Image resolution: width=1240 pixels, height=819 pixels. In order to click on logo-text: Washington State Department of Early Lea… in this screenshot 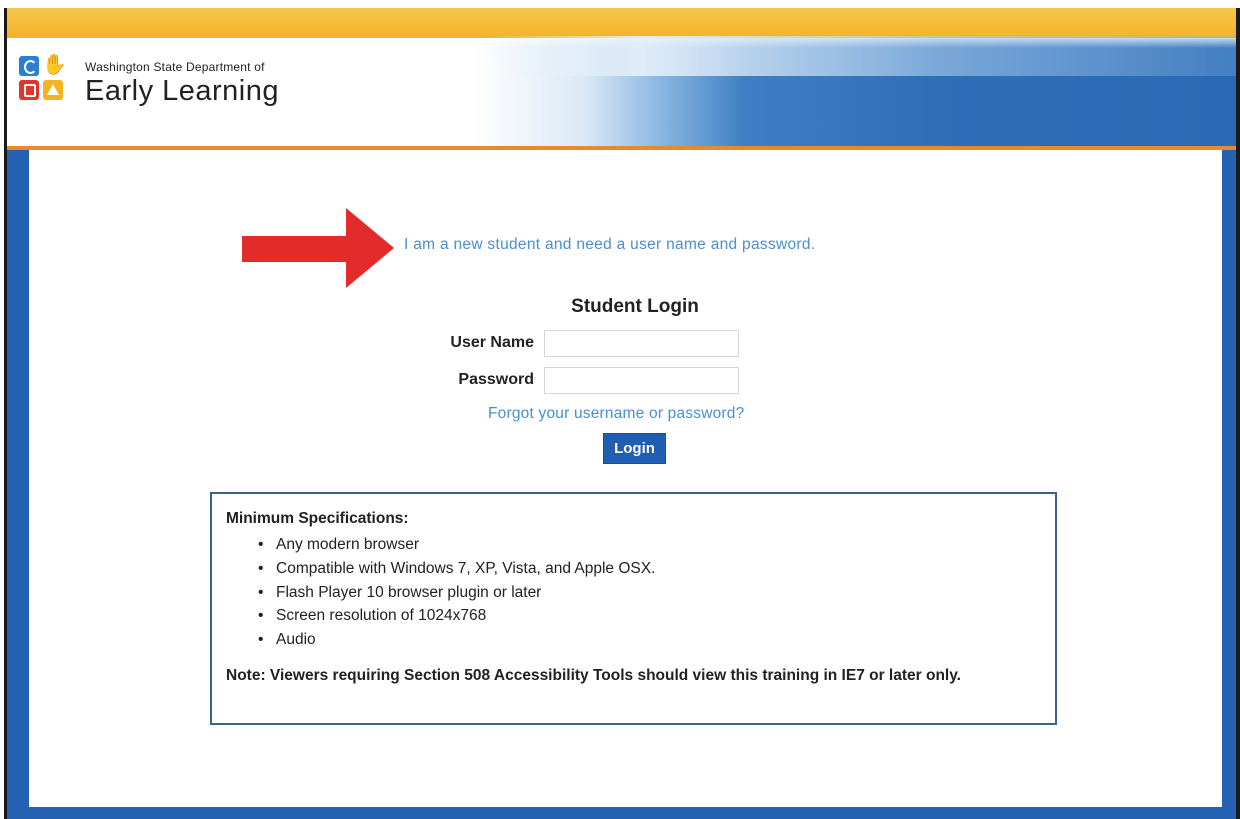, I will do `click(182, 84)`.